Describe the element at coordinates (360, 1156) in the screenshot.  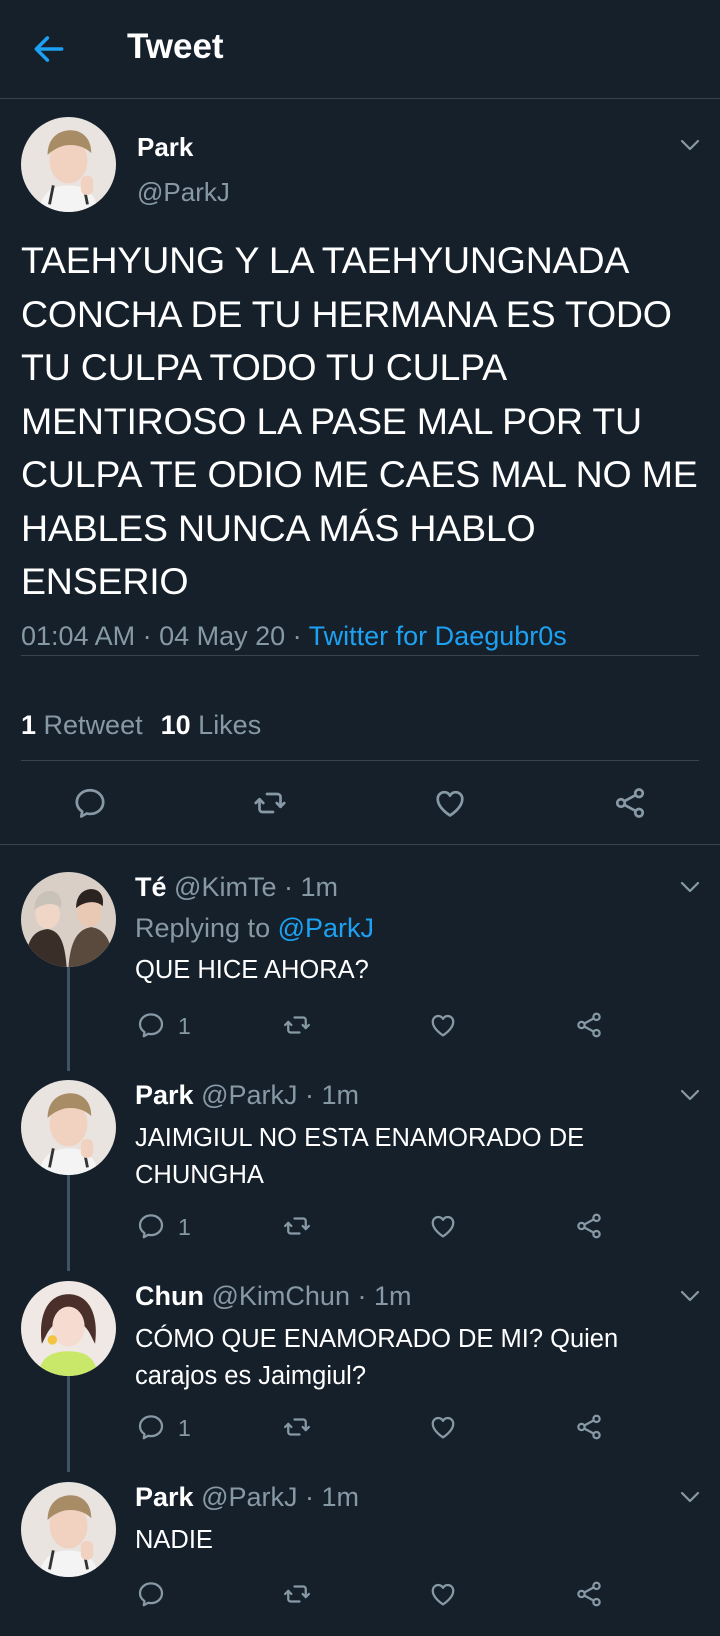
I see `reply-text: JAIMGIUL NO ESTA ENAMORADO DE CHUNGHA` at that location.